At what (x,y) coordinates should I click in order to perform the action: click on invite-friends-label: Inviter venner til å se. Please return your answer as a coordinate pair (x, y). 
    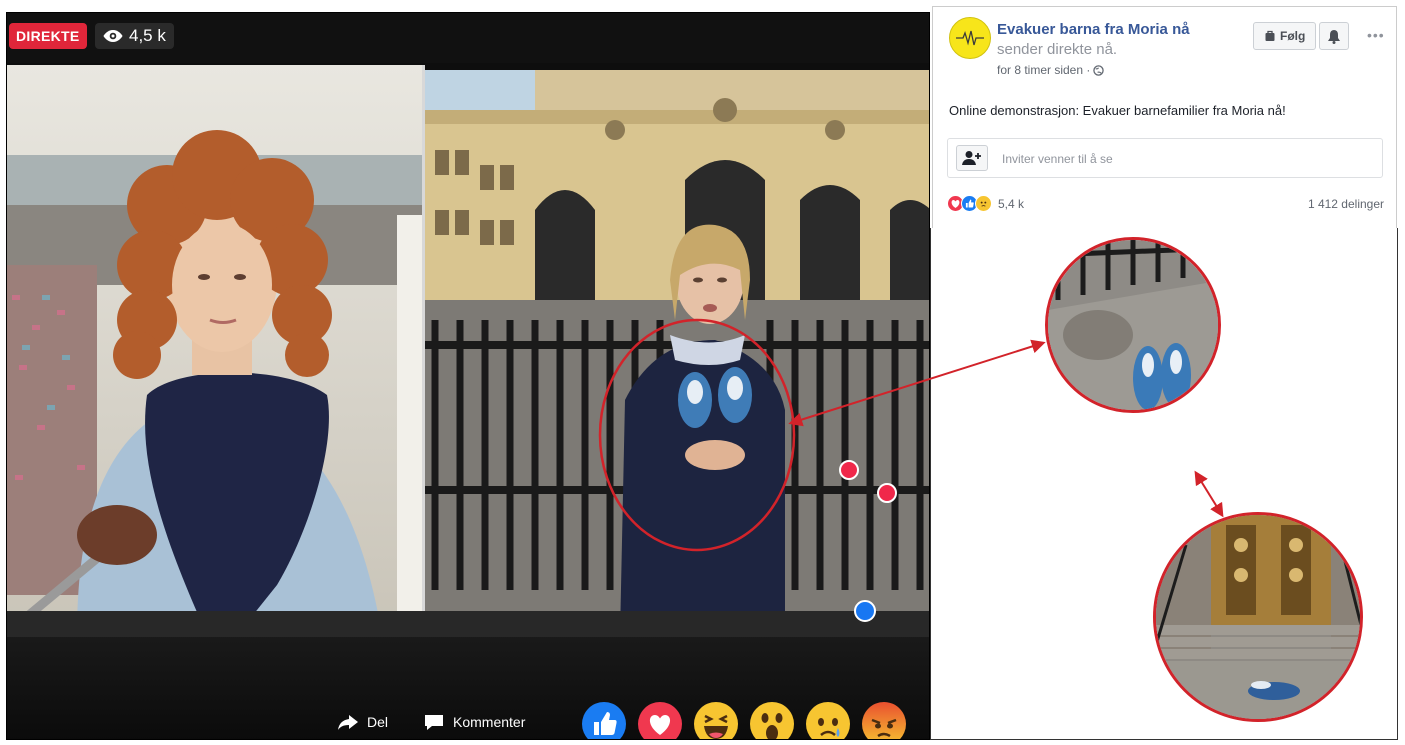
    Looking at the image, I should click on (1057, 159).